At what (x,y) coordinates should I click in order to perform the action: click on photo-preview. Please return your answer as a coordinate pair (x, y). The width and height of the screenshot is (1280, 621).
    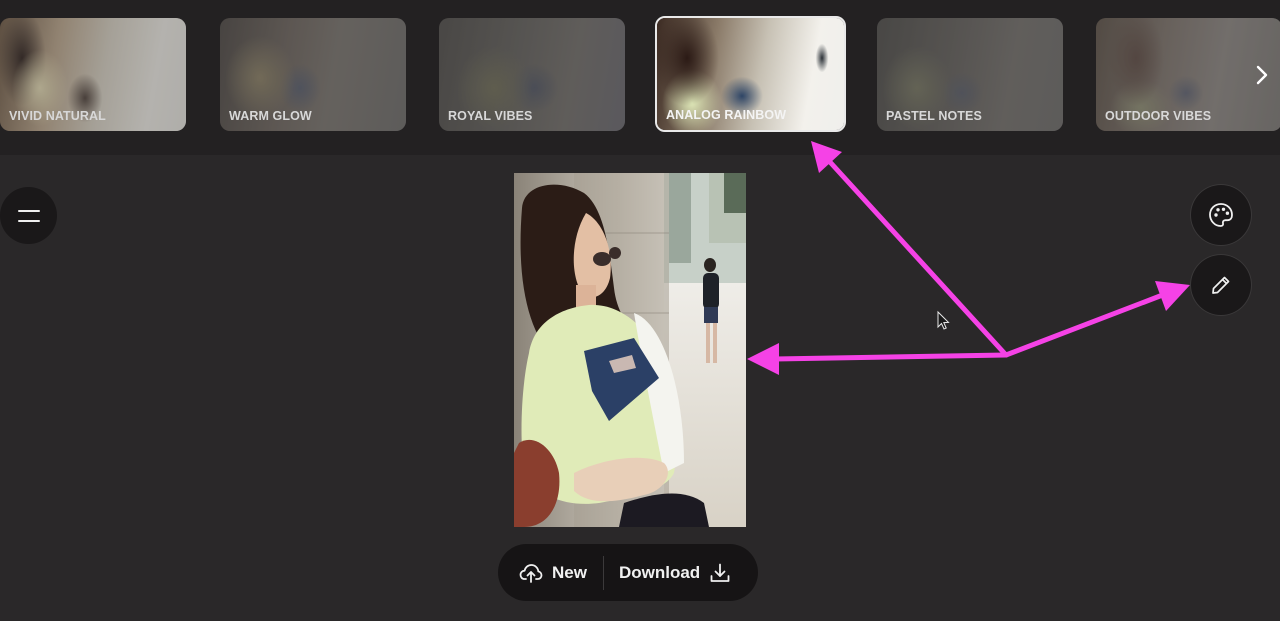
    Looking at the image, I should click on (630, 350).